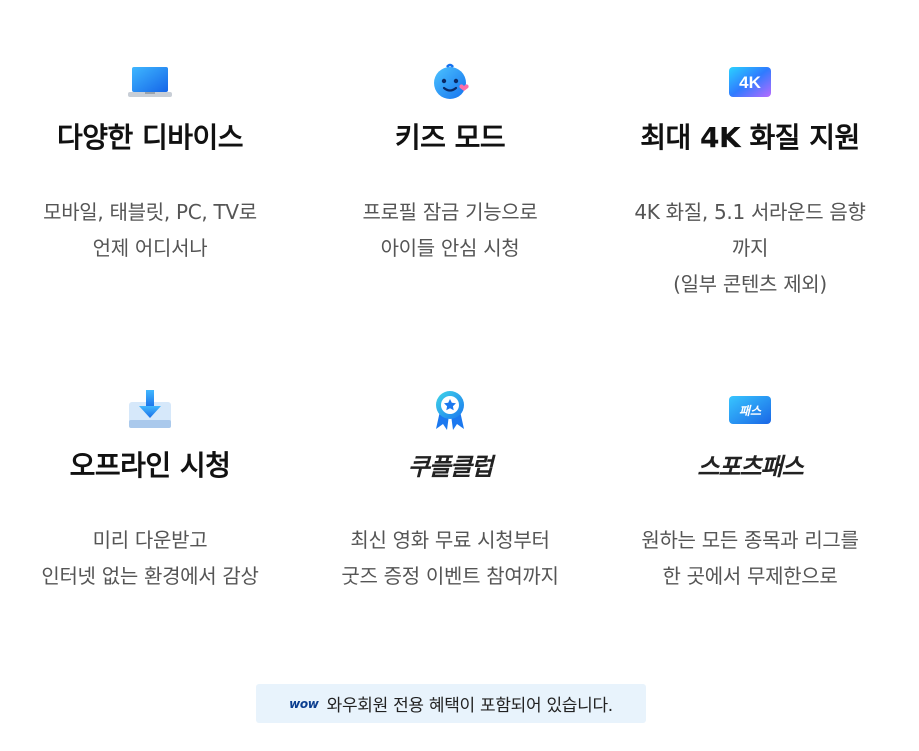 Image resolution: width=919 pixels, height=751 pixels. I want to click on sports-pass-logo: 스포츠패스, so click(750, 467).